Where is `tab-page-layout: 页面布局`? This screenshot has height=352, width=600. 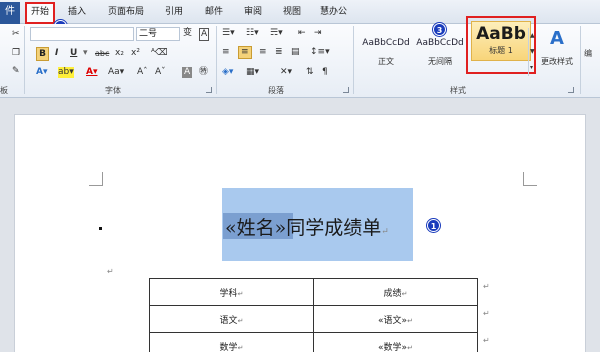
tab-page-layout: 页面布局 is located at coordinates (126, 13).